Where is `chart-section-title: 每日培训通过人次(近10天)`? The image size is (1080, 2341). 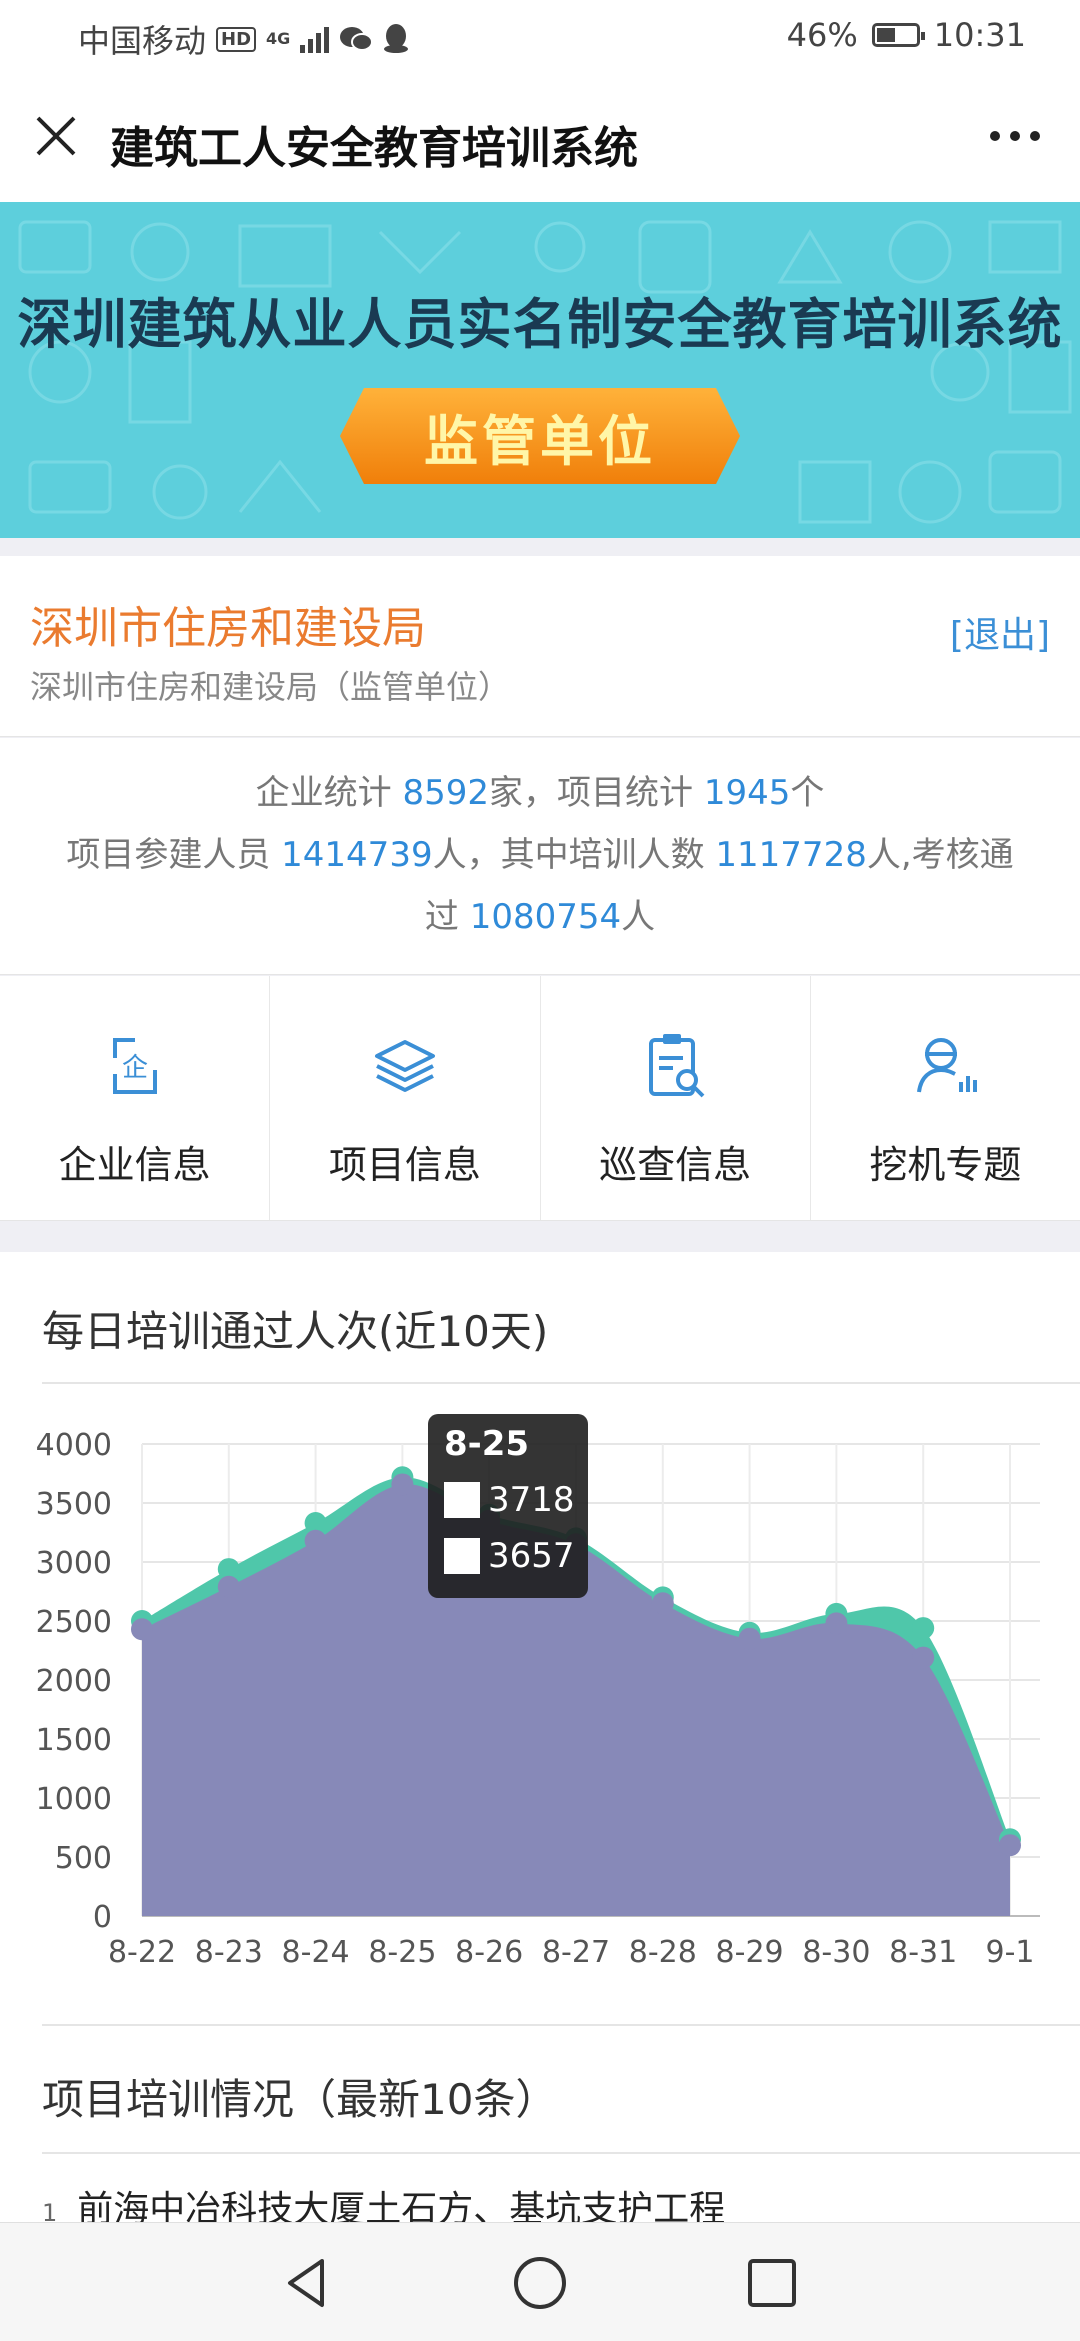
chart-section-title: 每日培训通过人次(近10天) is located at coordinates (295, 1331).